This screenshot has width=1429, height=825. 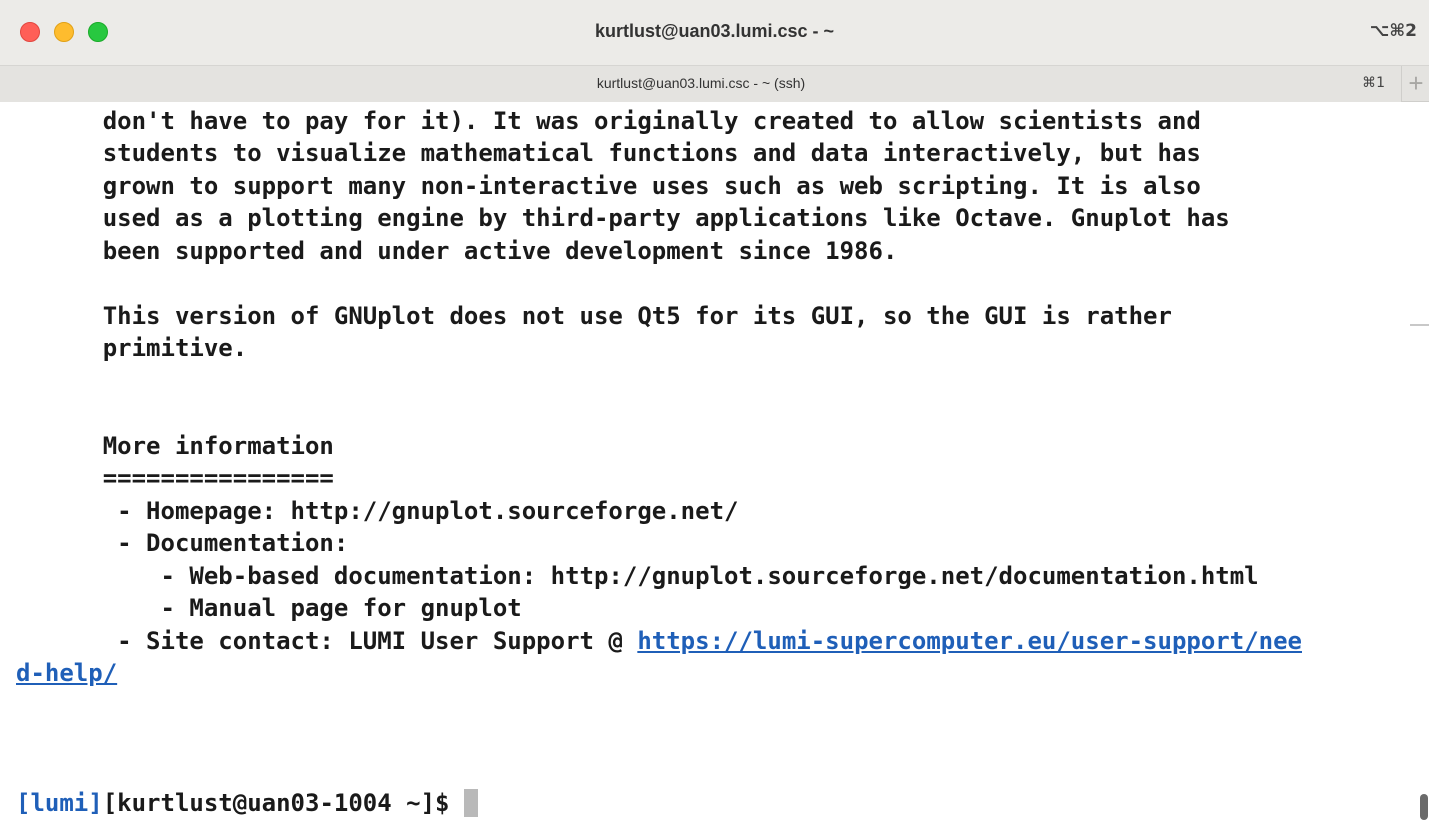 What do you see at coordinates (1393, 31) in the screenshot?
I see `window-shortcut: ⌥⌘2` at bounding box center [1393, 31].